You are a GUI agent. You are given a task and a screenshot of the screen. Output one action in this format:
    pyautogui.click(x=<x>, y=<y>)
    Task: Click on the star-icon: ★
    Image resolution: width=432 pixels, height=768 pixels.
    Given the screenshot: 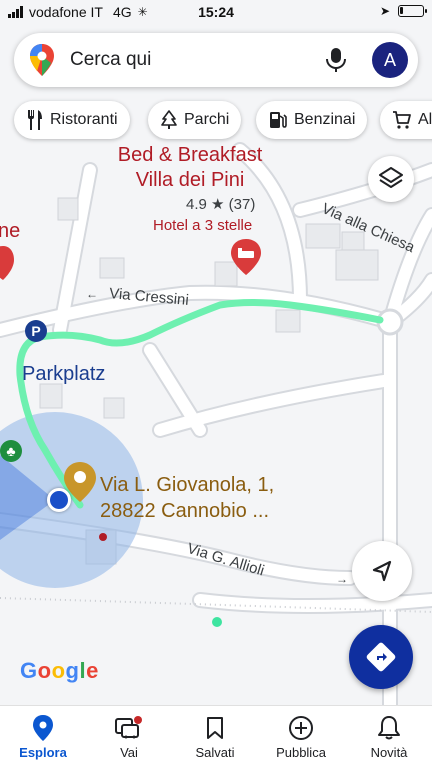 What is the action you would take?
    pyautogui.click(x=218, y=204)
    